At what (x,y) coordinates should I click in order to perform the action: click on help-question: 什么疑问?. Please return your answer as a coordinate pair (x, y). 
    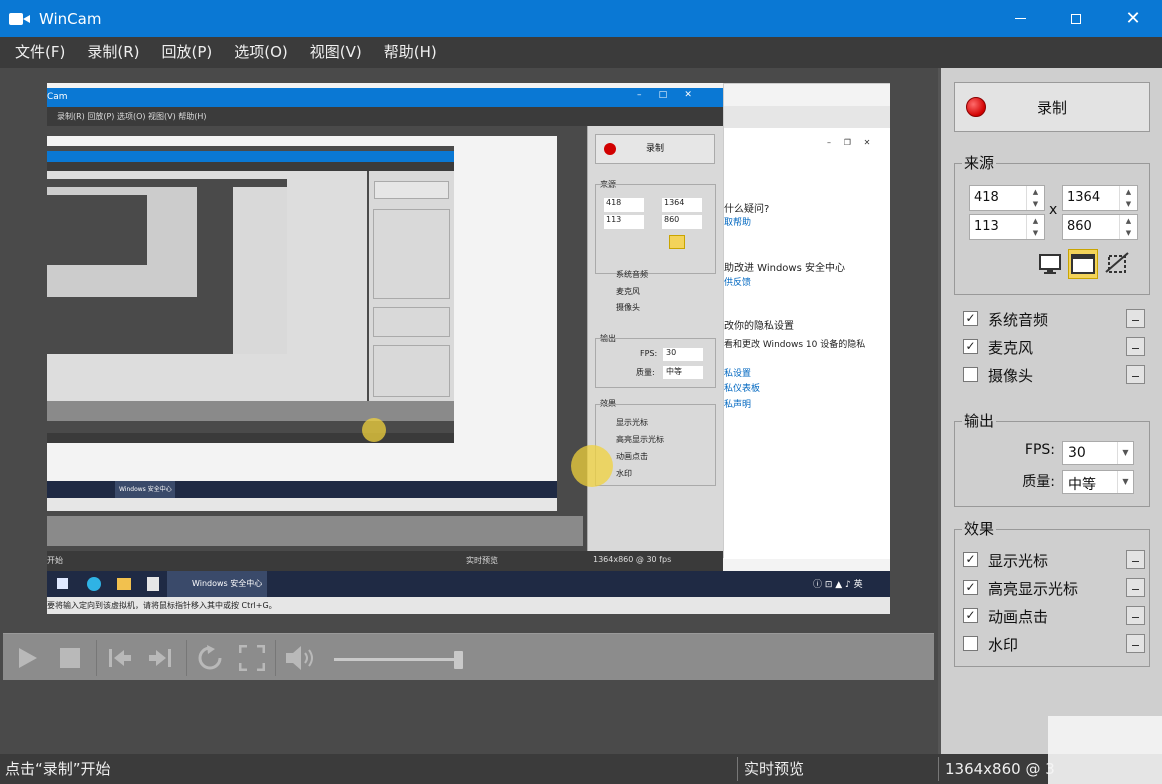
    Looking at the image, I should click on (747, 209).